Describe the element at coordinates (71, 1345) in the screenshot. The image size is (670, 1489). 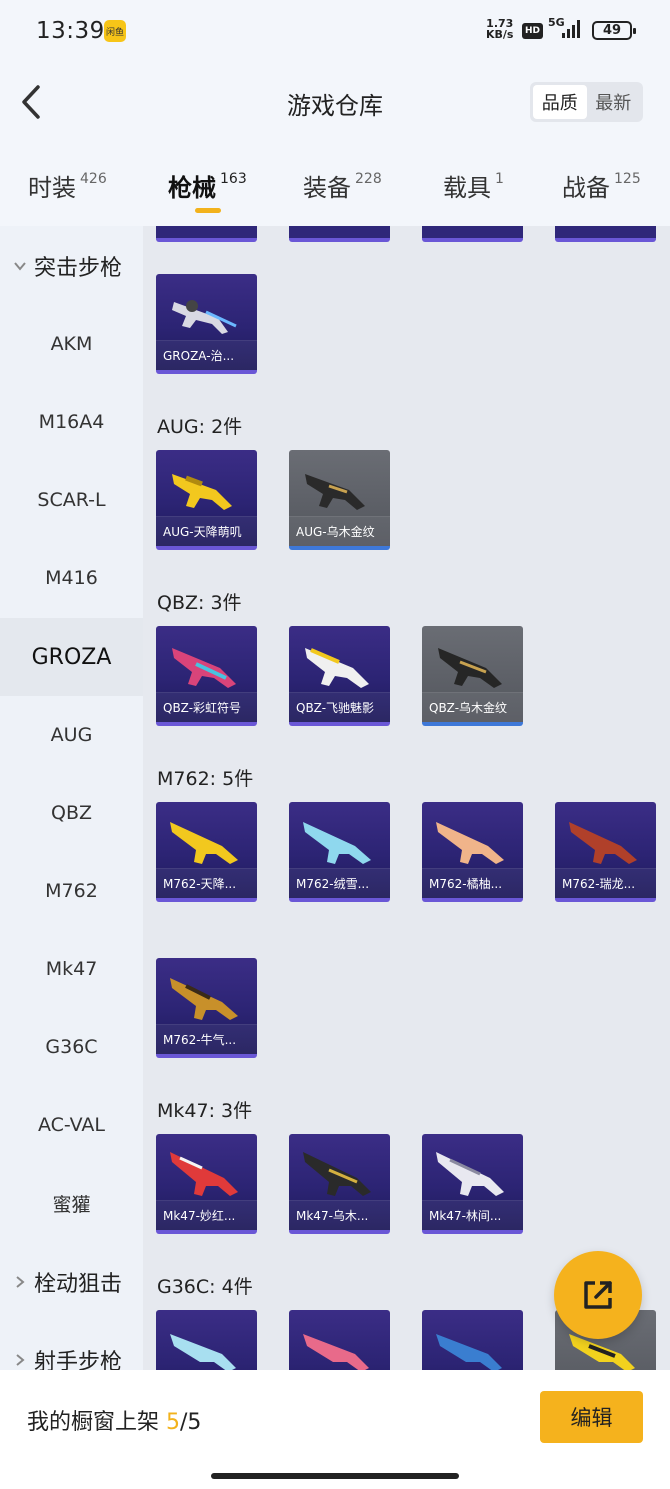
I see `sidebar-group-marksman: 射手步枪` at that location.